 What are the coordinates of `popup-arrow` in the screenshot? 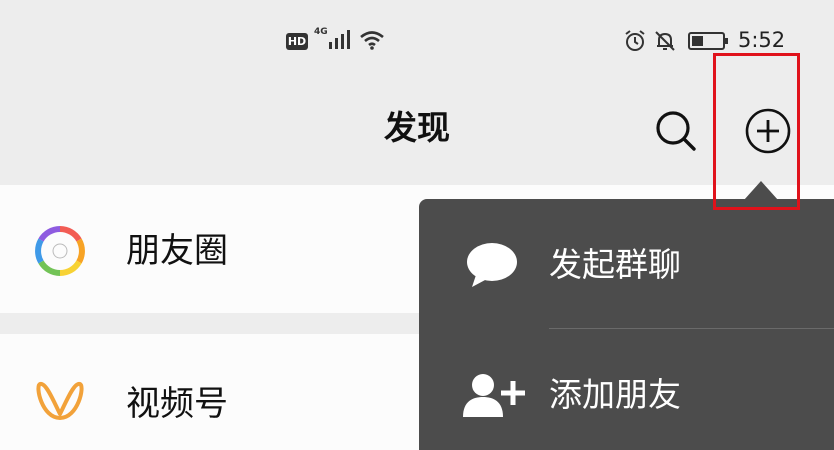 It's located at (761, 190).